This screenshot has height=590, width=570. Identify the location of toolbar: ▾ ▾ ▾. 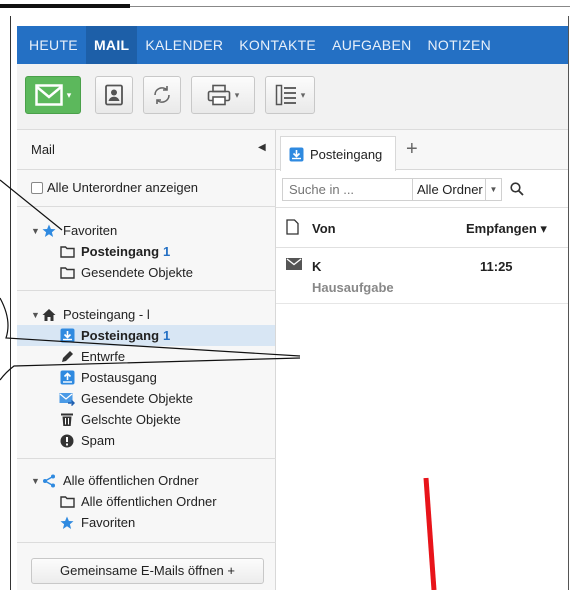
(292, 97).